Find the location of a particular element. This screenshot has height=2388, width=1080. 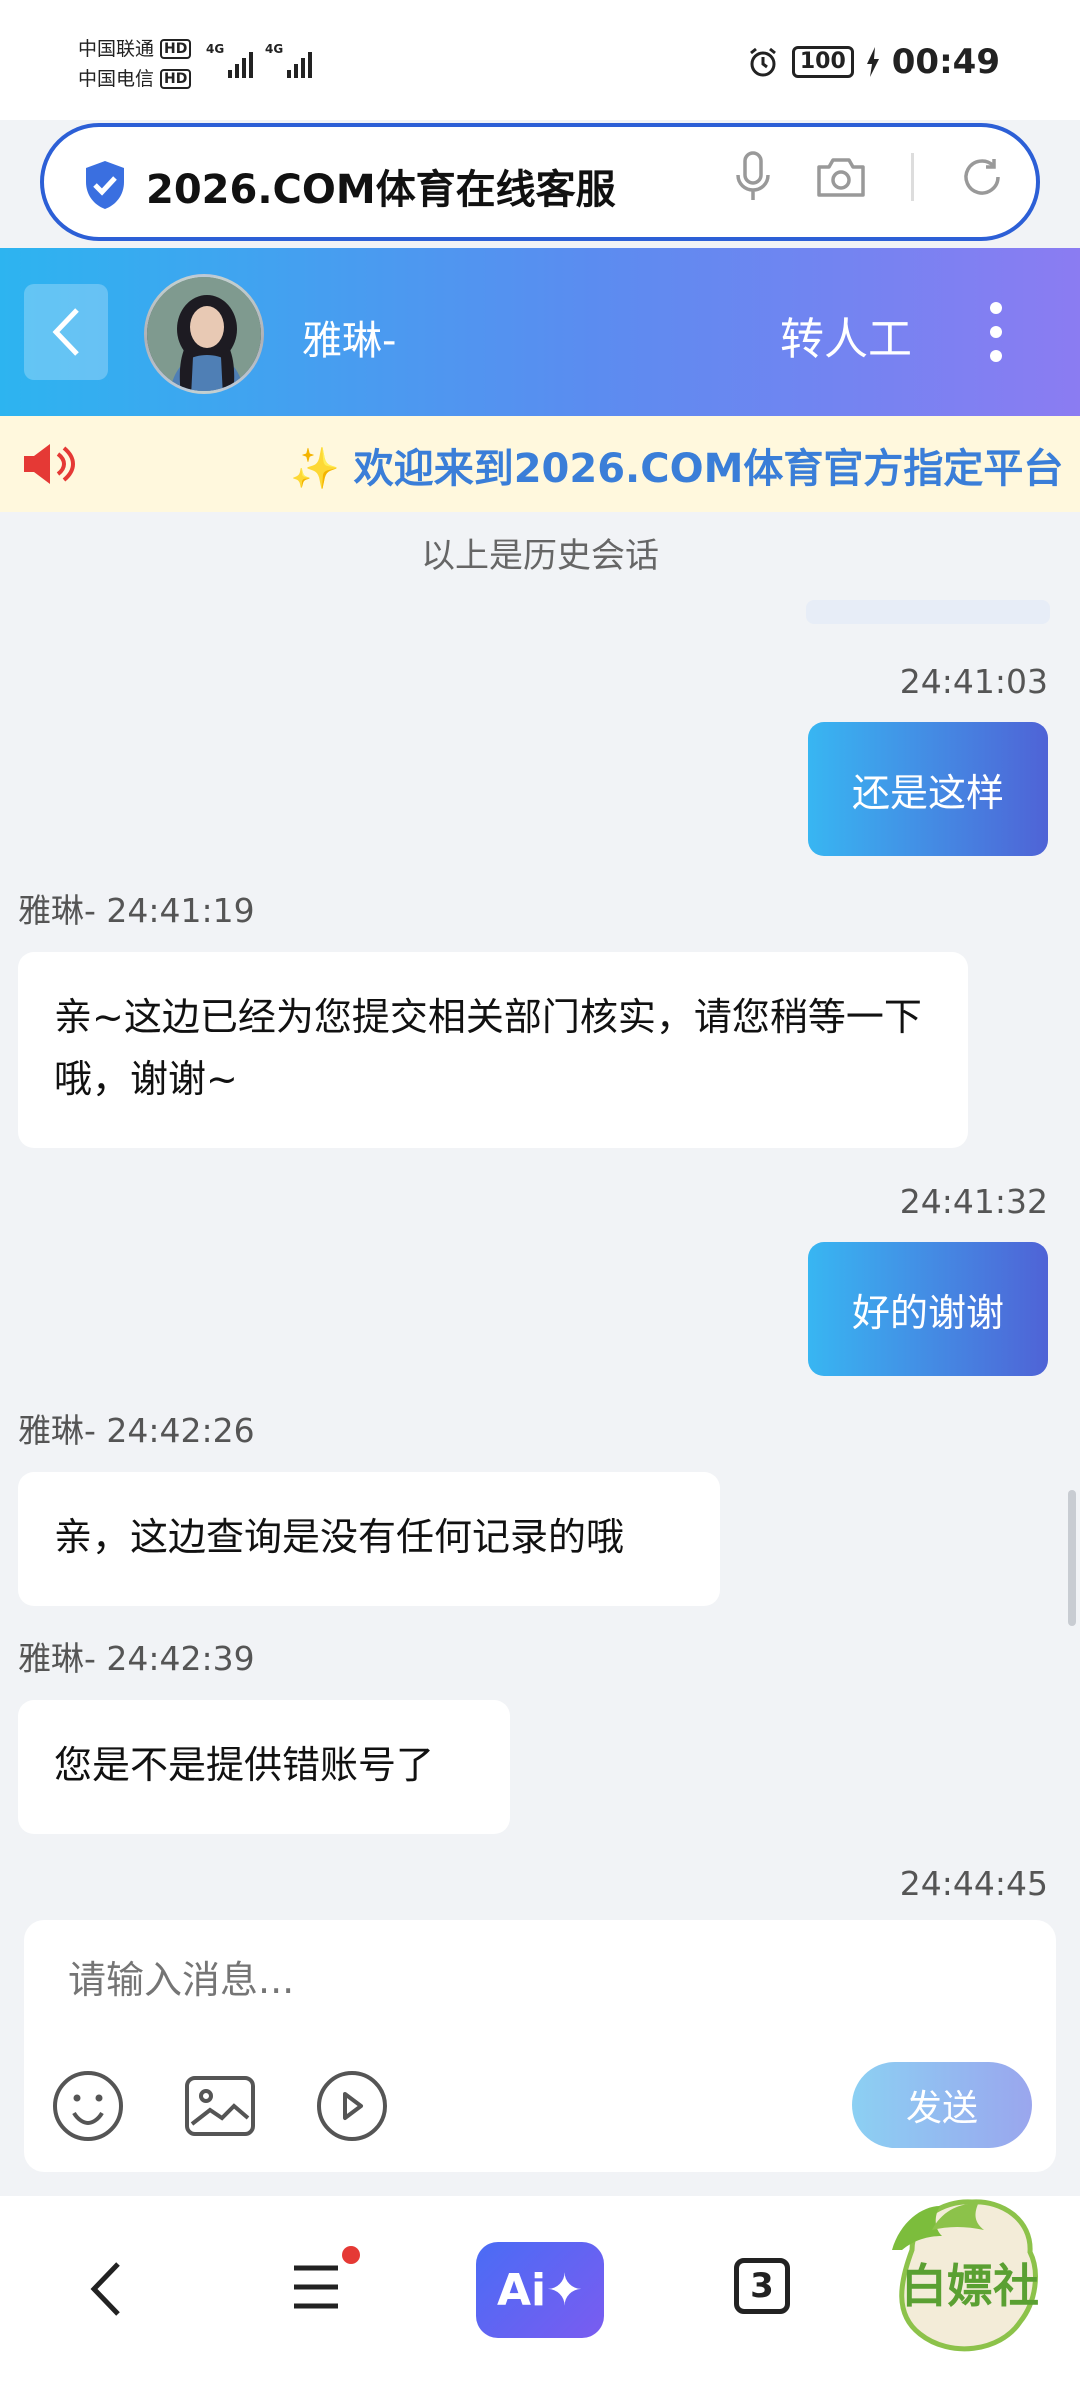

camera-icon is located at coordinates (841, 177).